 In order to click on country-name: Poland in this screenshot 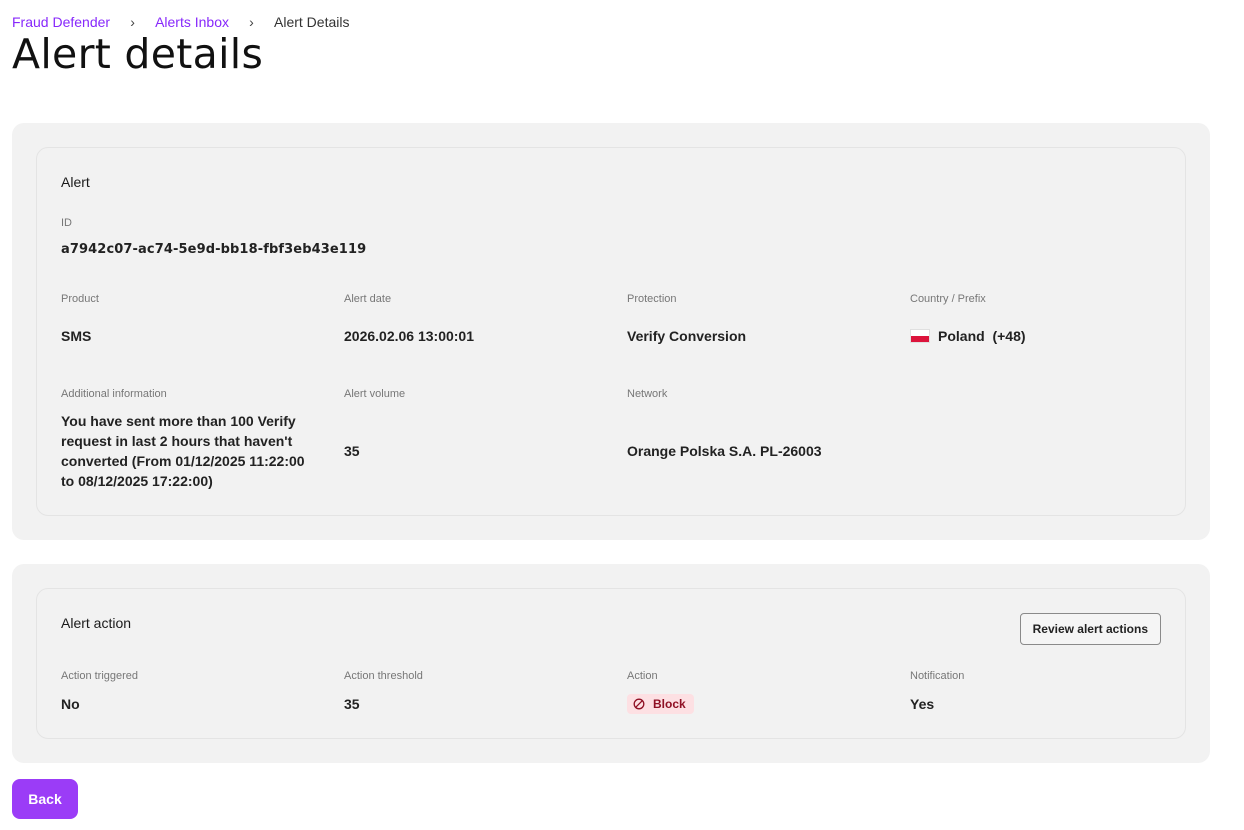, I will do `click(961, 336)`.